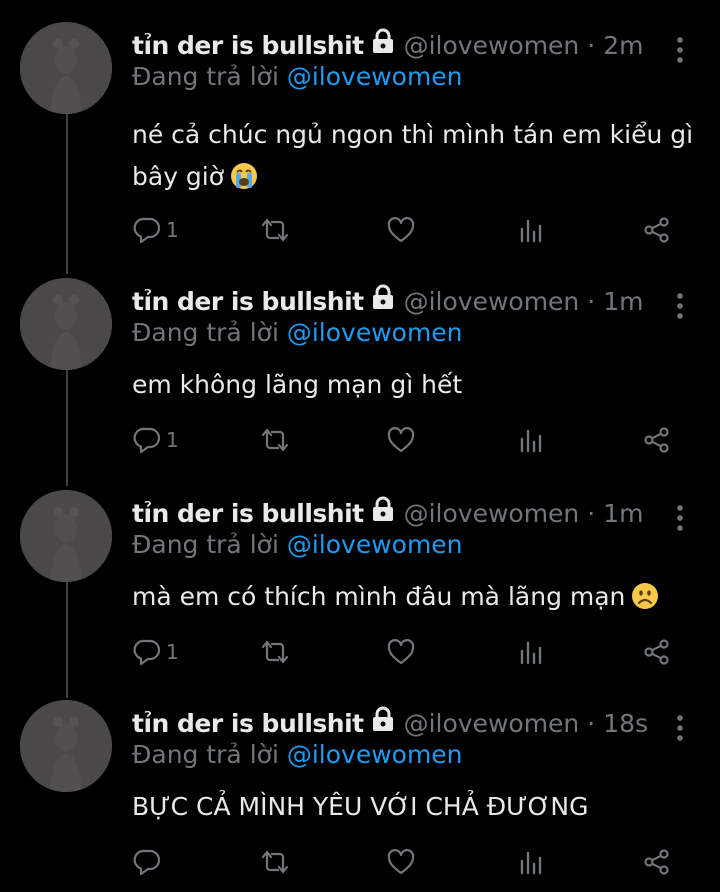 This screenshot has width=720, height=892. I want to click on loudly-crying-face-icon, so click(244, 176).